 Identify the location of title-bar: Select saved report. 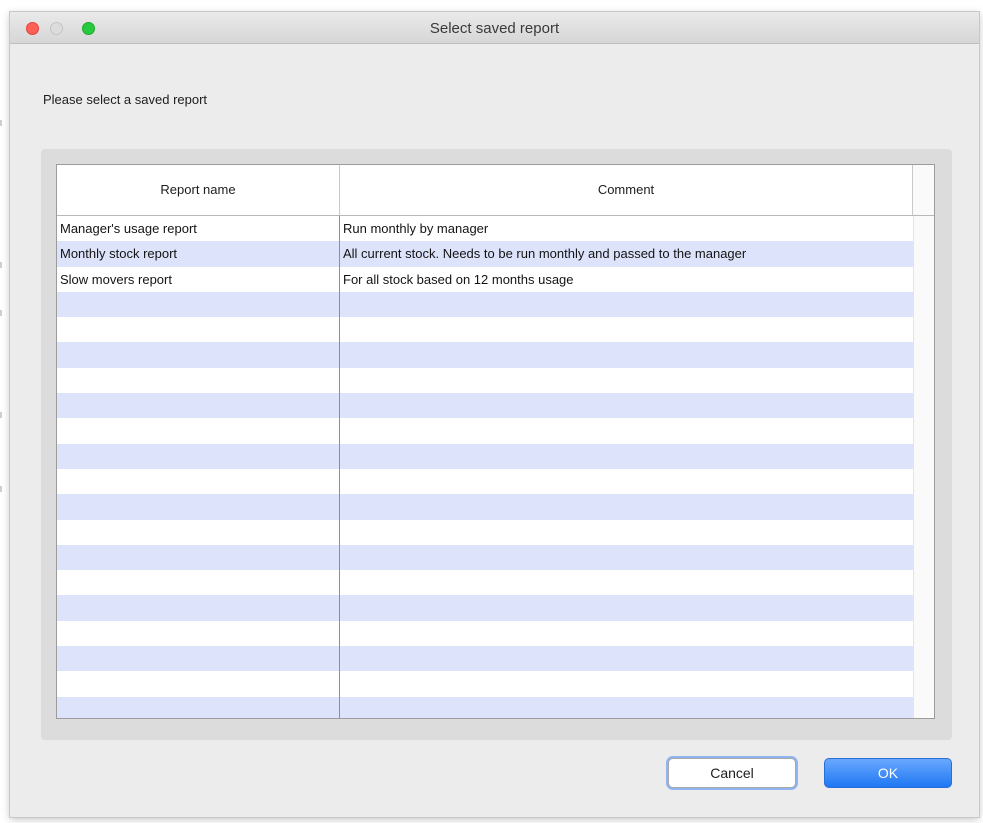
(494, 28).